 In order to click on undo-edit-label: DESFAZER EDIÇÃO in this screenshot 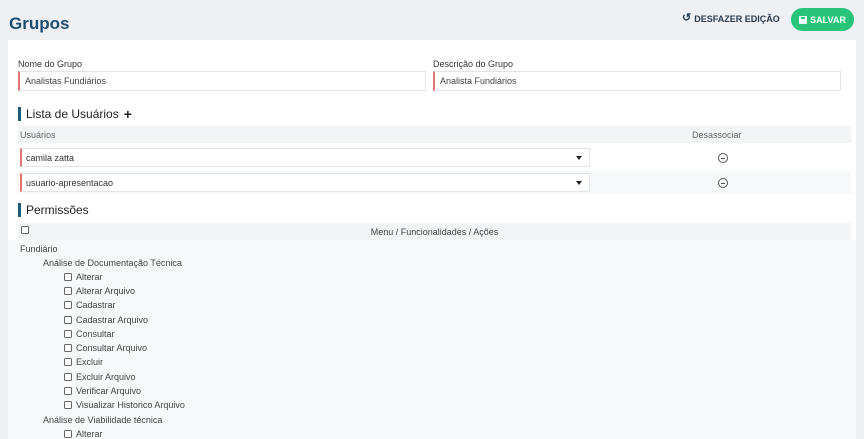, I will do `click(737, 18)`.